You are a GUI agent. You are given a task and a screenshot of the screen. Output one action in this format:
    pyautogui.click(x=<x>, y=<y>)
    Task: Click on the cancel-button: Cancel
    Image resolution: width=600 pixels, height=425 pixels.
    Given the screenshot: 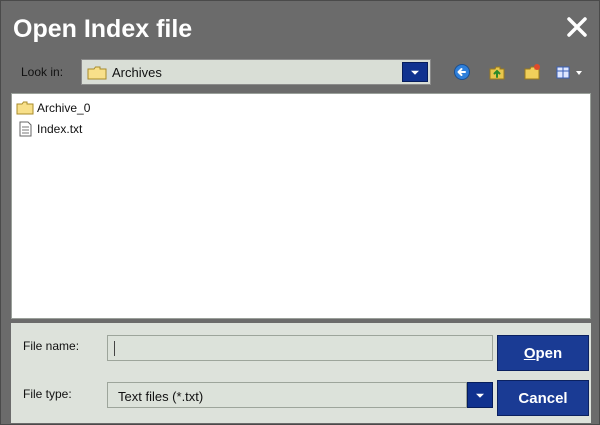 What is the action you would take?
    pyautogui.click(x=543, y=398)
    